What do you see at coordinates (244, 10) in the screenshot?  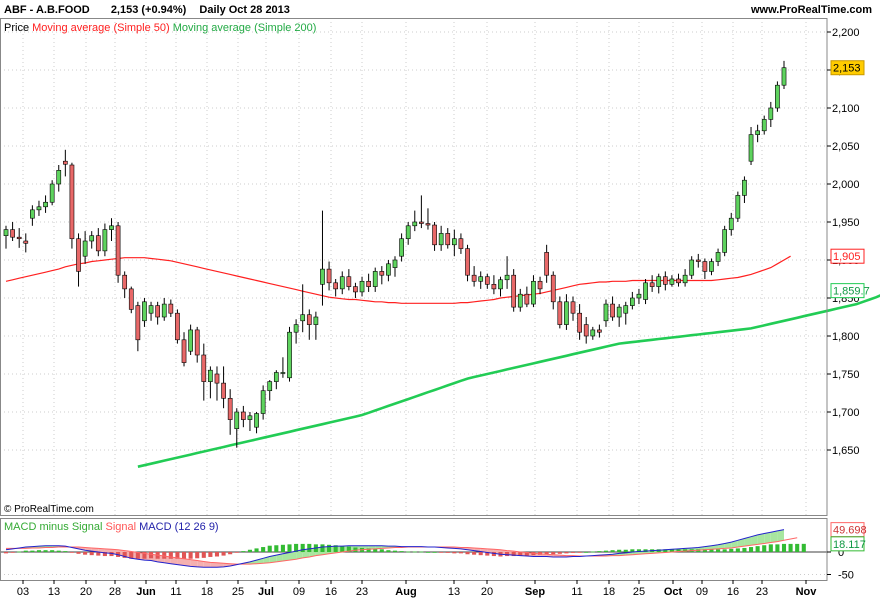 I see `period-label: Daily Oct 28 2013` at bounding box center [244, 10].